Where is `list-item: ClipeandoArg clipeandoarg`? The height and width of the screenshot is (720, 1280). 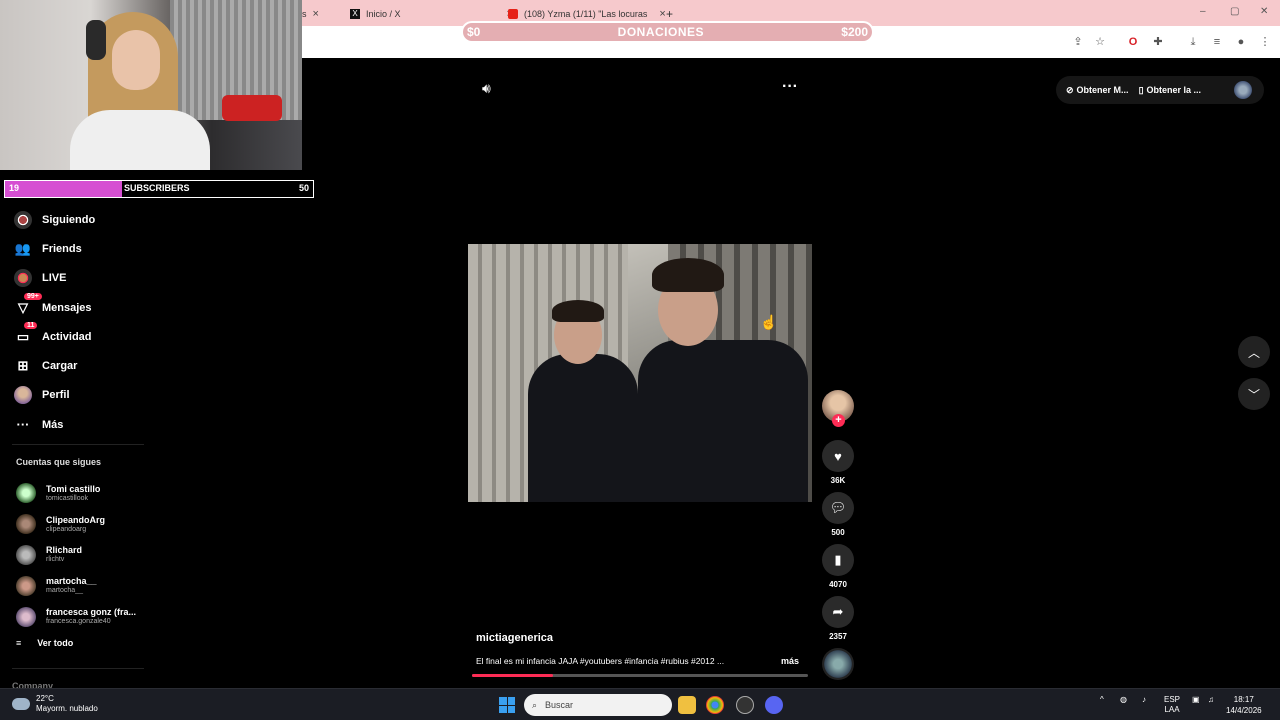
list-item: ClipeandoArg clipeandoarg is located at coordinates (86, 524).